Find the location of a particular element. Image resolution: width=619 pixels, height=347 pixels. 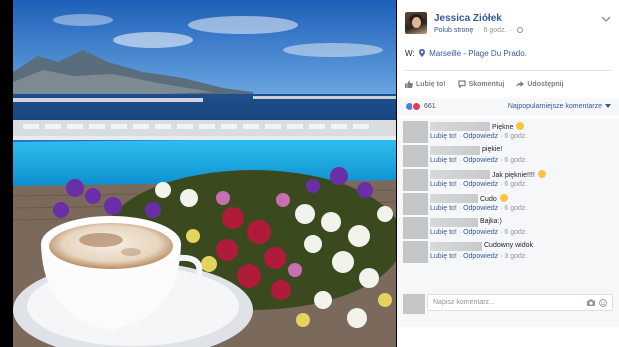

wink-emoji is located at coordinates (541, 174).